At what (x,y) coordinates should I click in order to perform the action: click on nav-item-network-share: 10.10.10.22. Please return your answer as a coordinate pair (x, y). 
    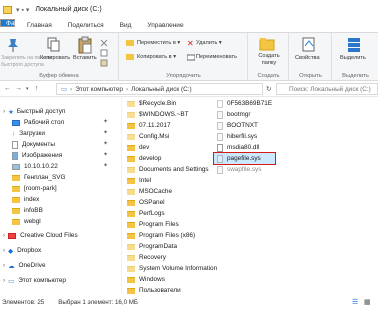
    Looking at the image, I should click on (35, 166).